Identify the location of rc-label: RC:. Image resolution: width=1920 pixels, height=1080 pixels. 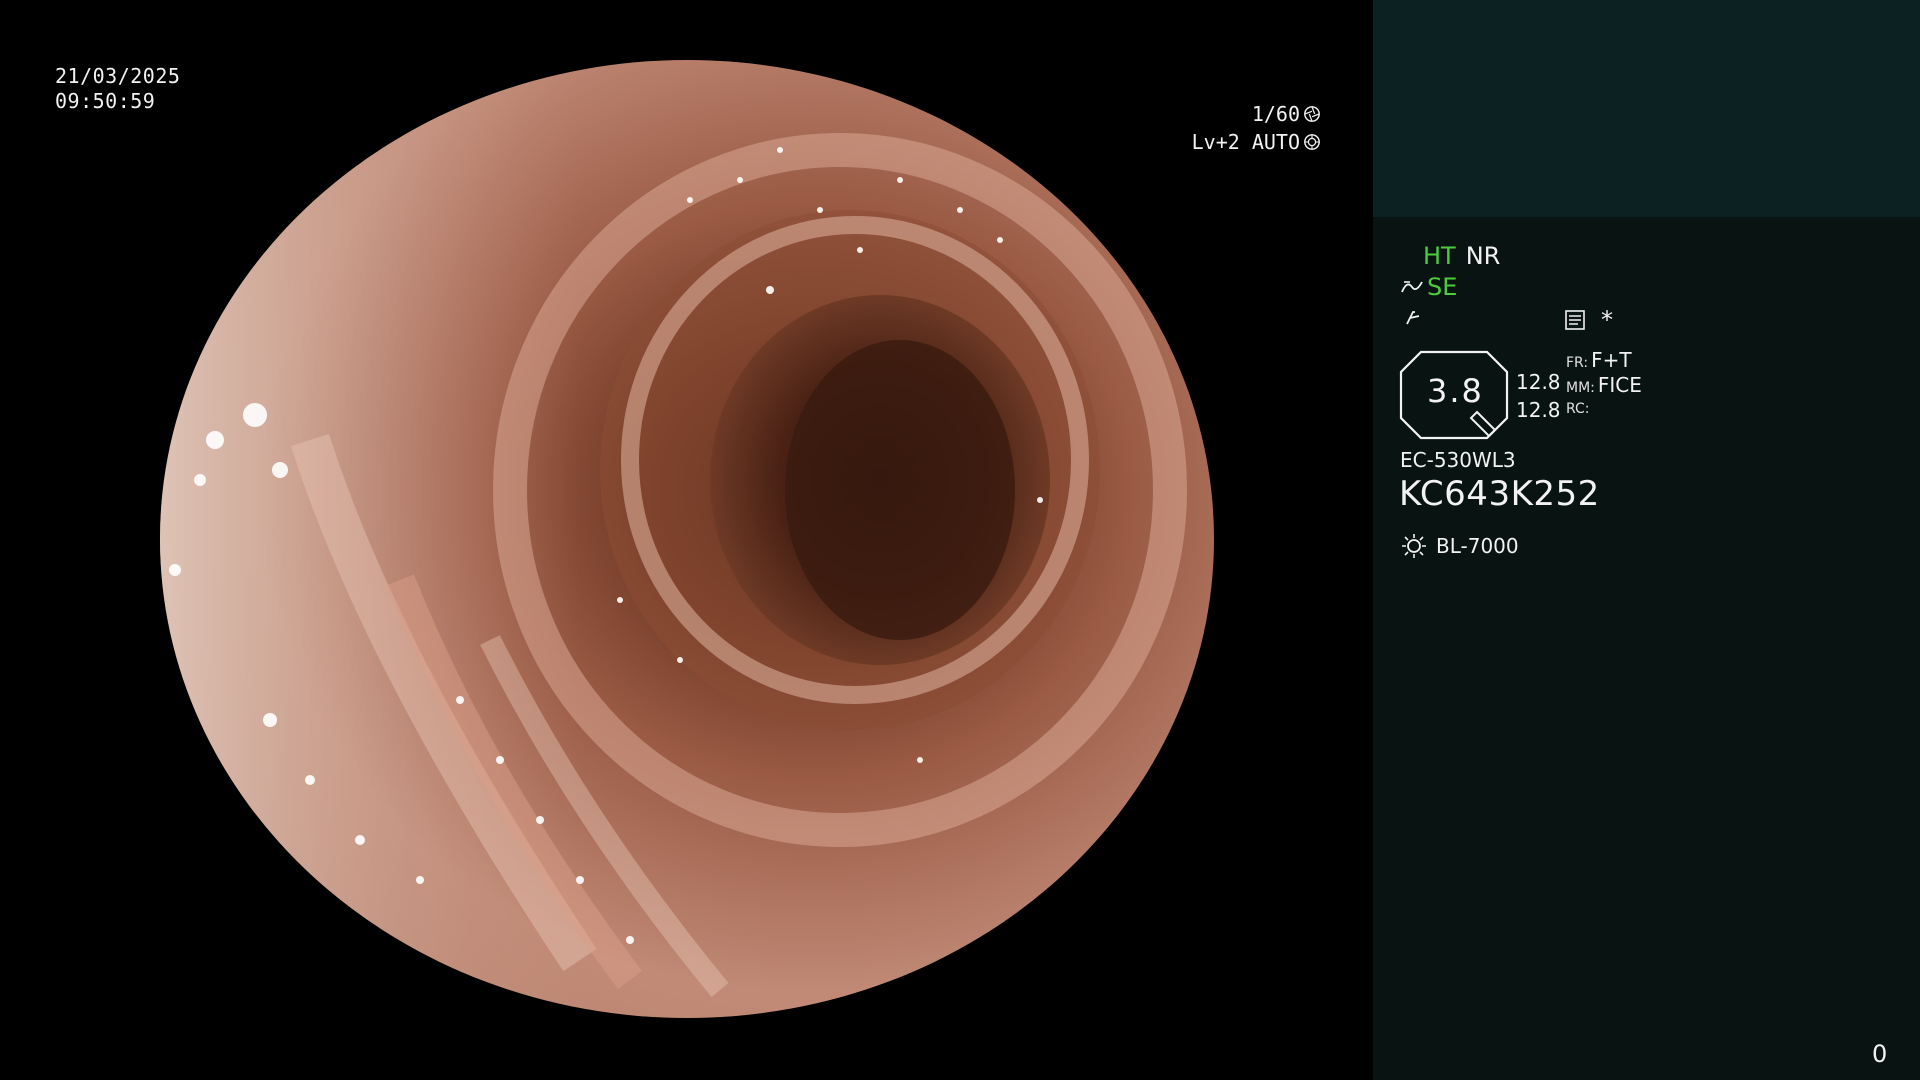
(1578, 409).